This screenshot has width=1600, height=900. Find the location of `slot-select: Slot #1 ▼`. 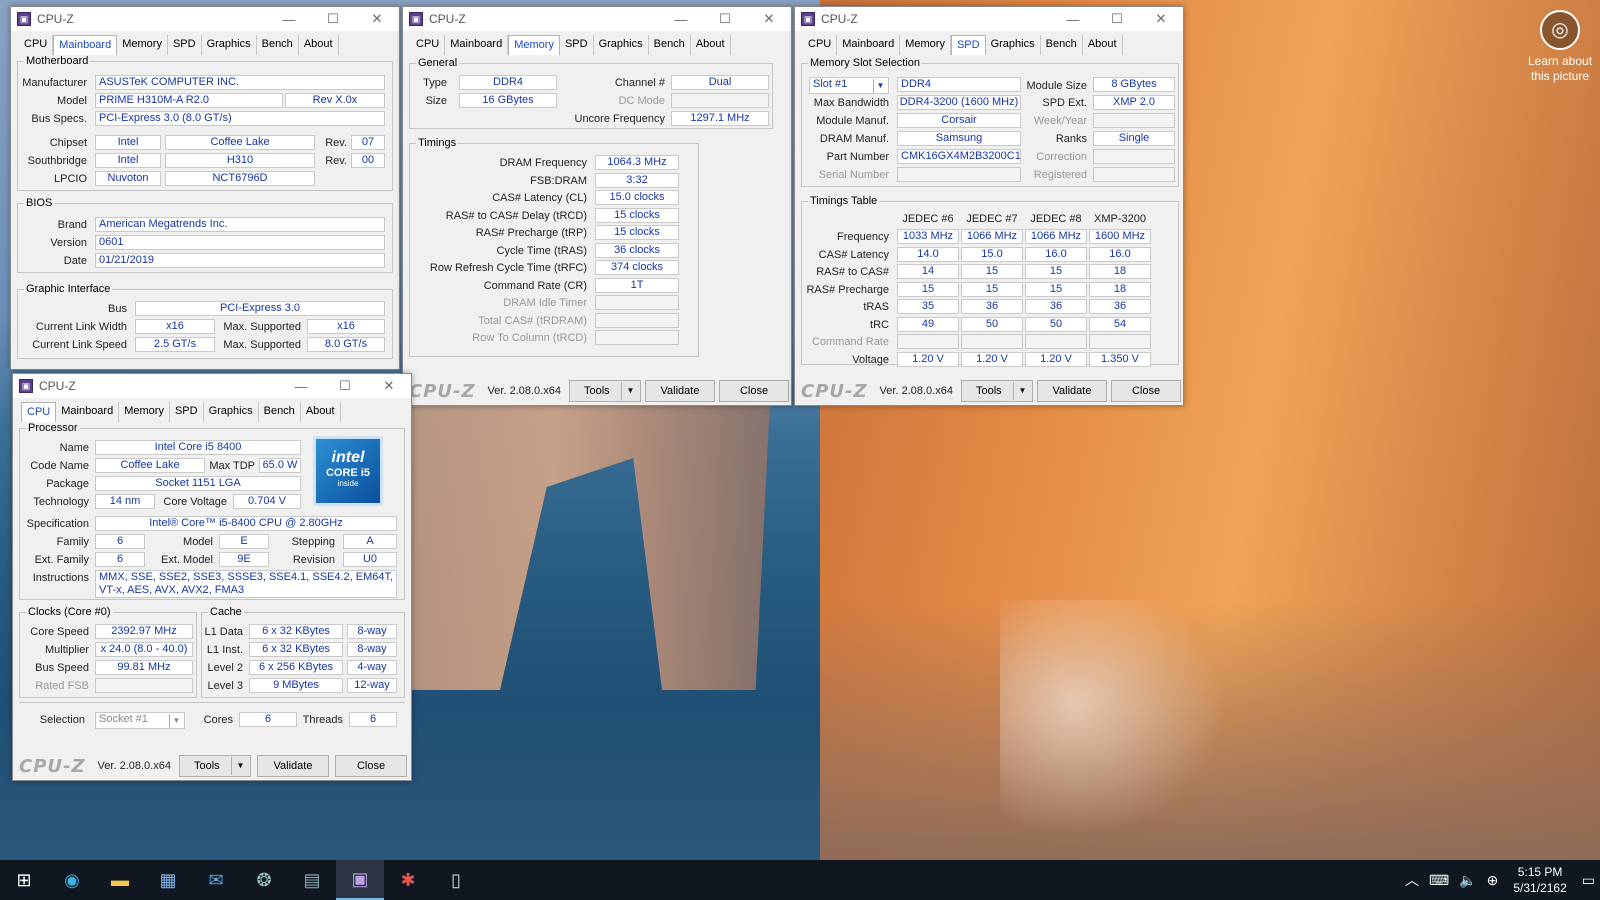

slot-select: Slot #1 ▼ is located at coordinates (849, 85).